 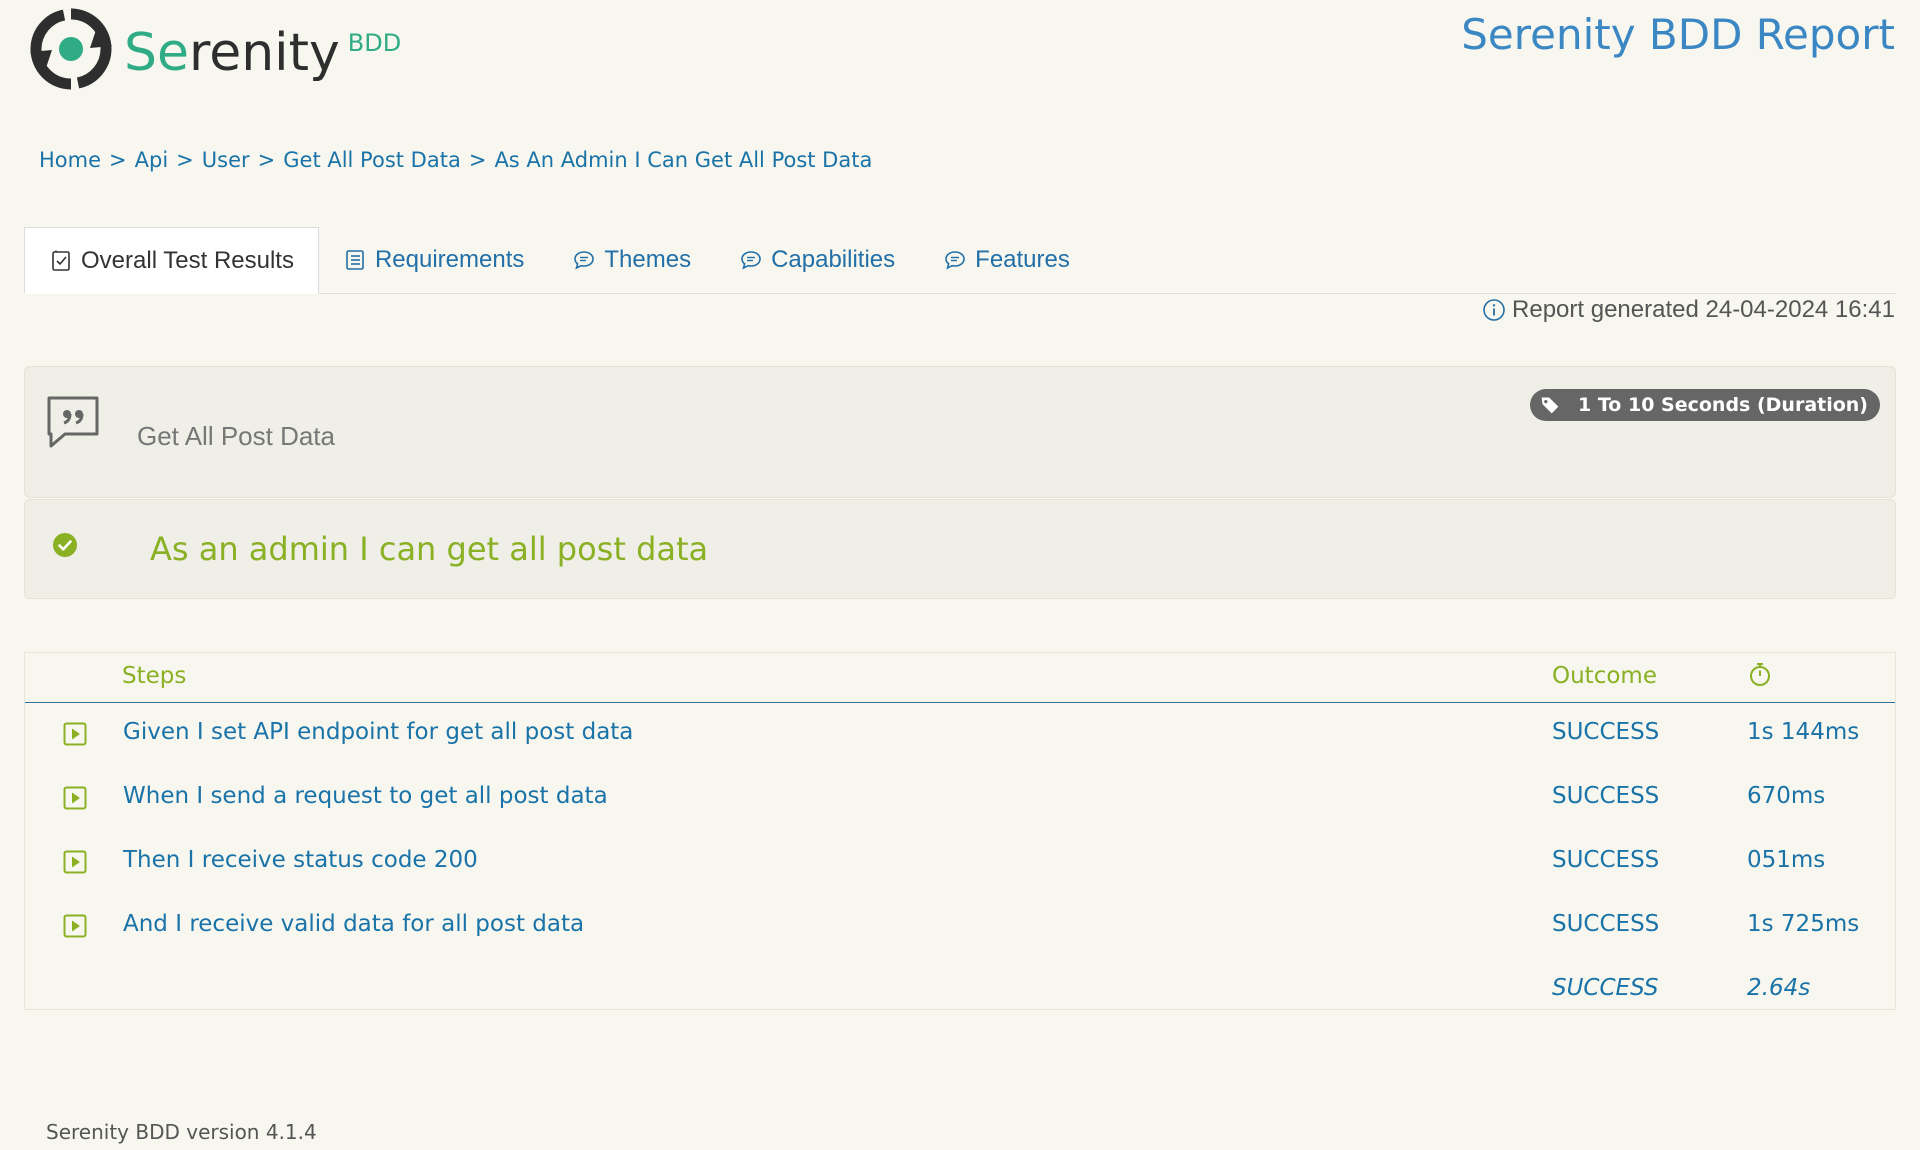 I want to click on column-header-outcome: Outcome, so click(x=1604, y=676).